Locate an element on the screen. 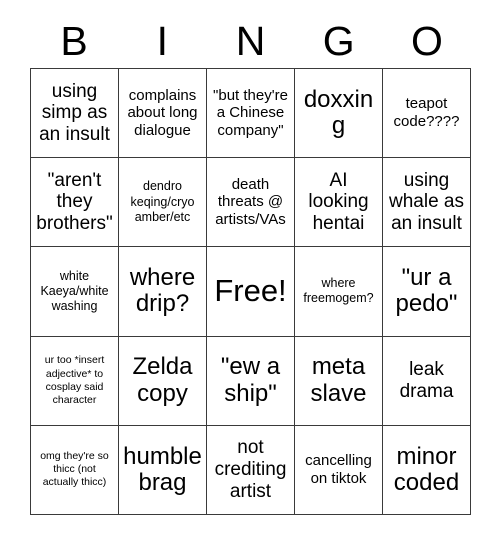 Image resolution: width=500 pixels, height=544 pixels. bingo-header-letter-n: N is located at coordinates (250, 41).